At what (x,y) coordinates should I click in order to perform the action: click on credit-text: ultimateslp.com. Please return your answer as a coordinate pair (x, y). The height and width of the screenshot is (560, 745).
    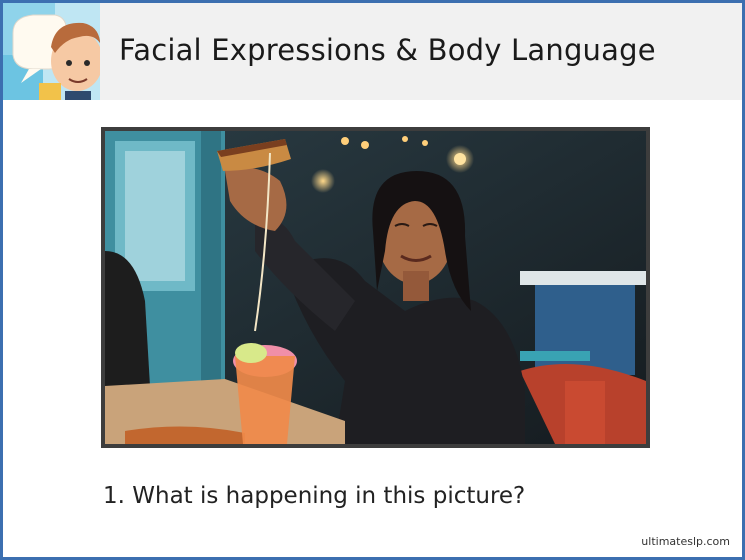
    Looking at the image, I should click on (685, 541).